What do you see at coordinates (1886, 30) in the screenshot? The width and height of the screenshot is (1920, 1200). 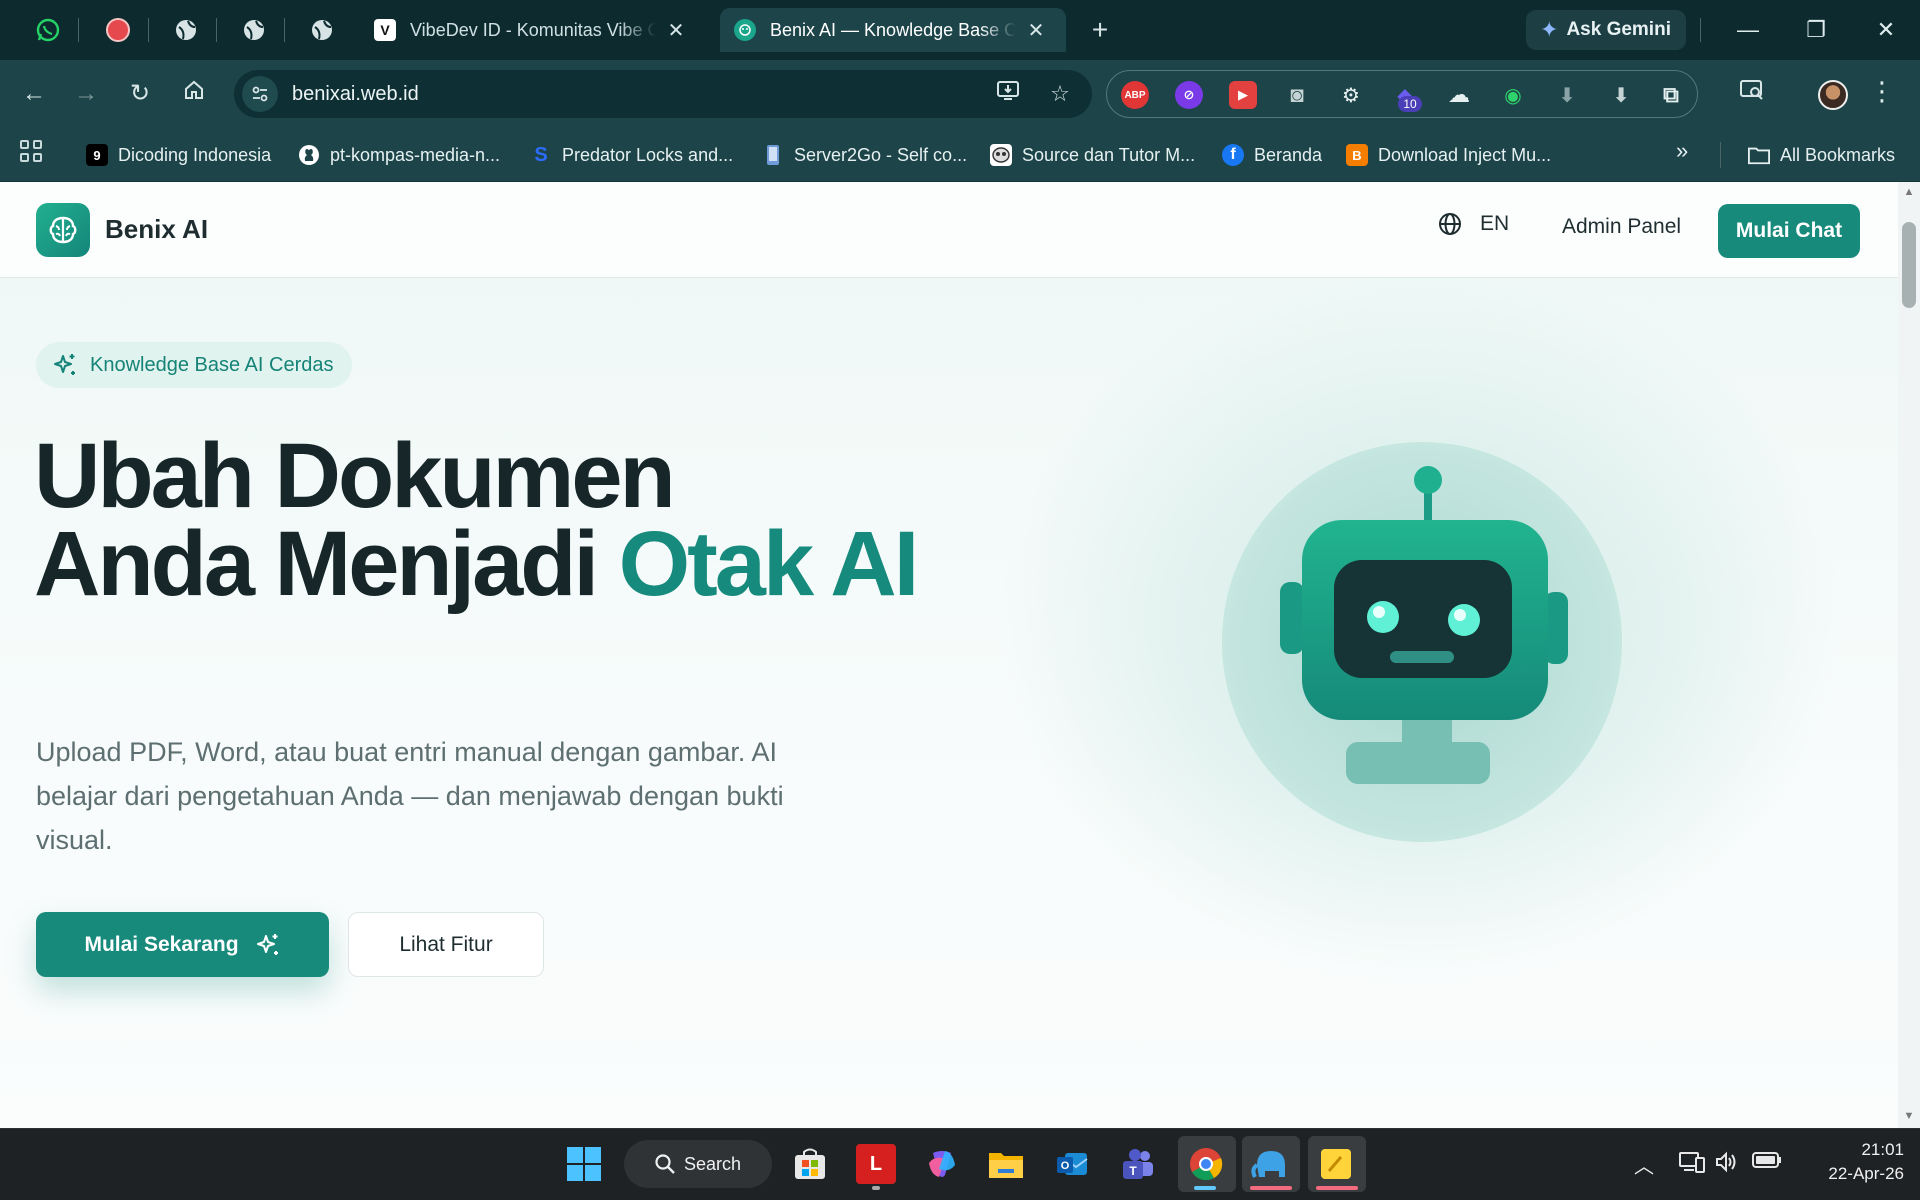 I see `close-window-icon: ✕` at bounding box center [1886, 30].